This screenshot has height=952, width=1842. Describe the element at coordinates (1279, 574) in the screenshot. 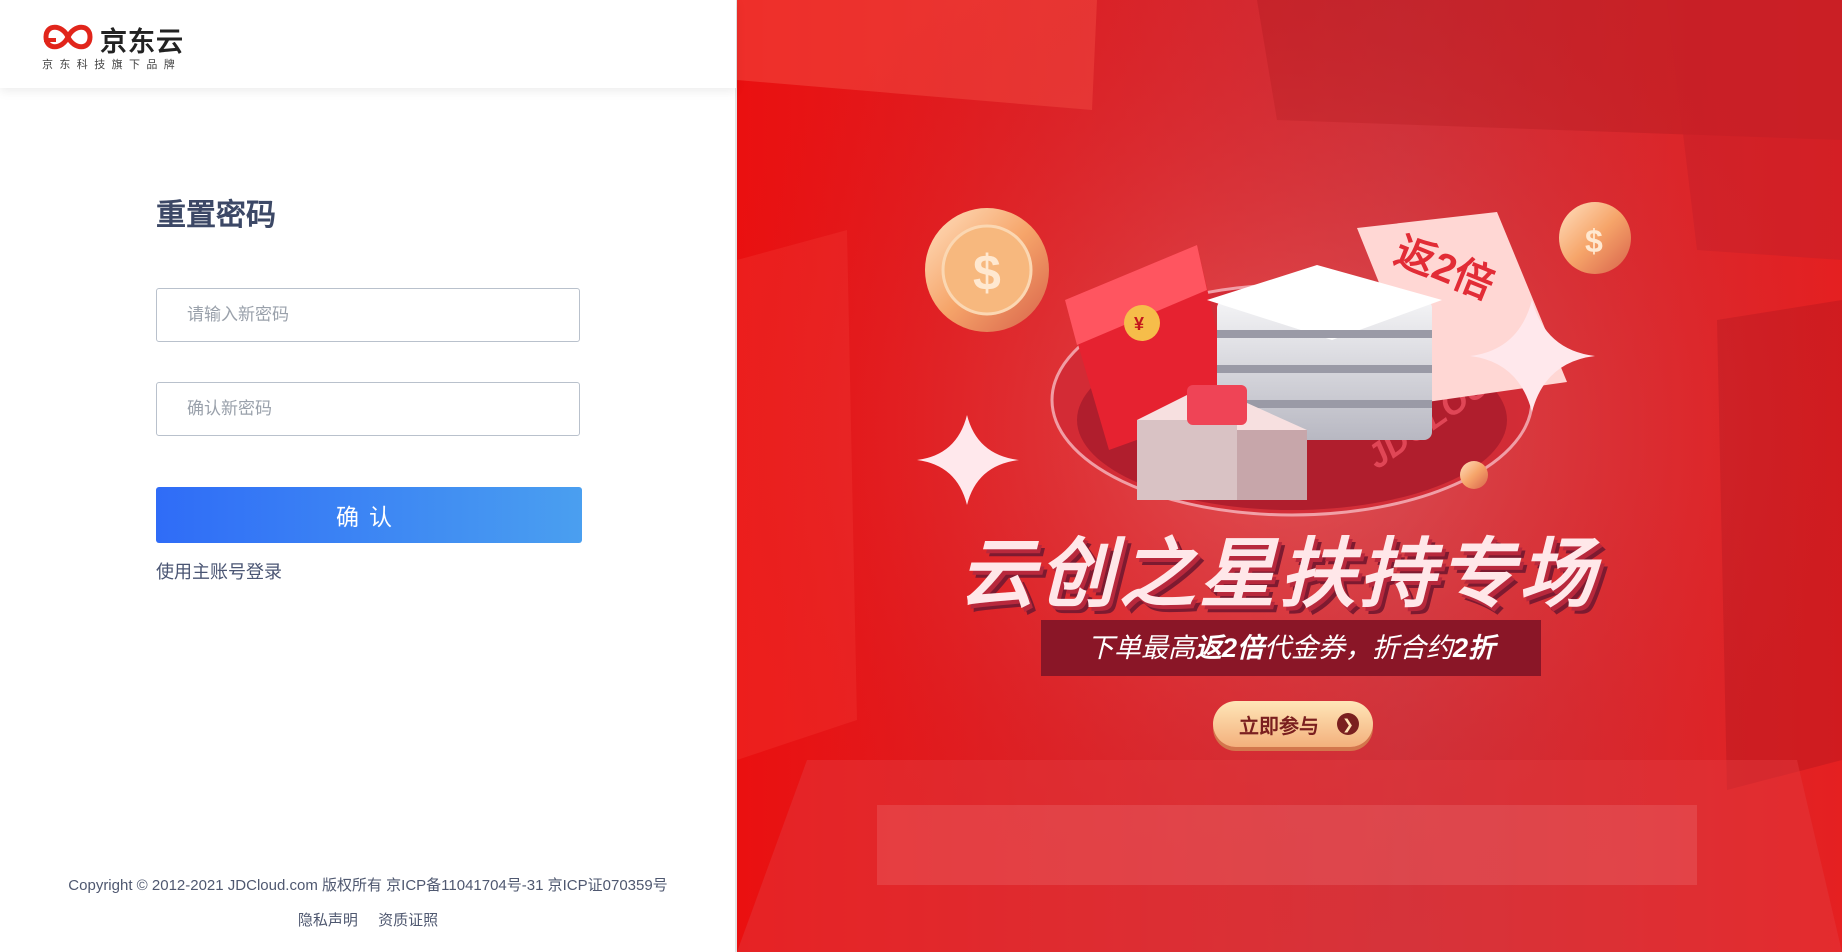

I see `banner-headline: 云创之星扶持专场` at that location.